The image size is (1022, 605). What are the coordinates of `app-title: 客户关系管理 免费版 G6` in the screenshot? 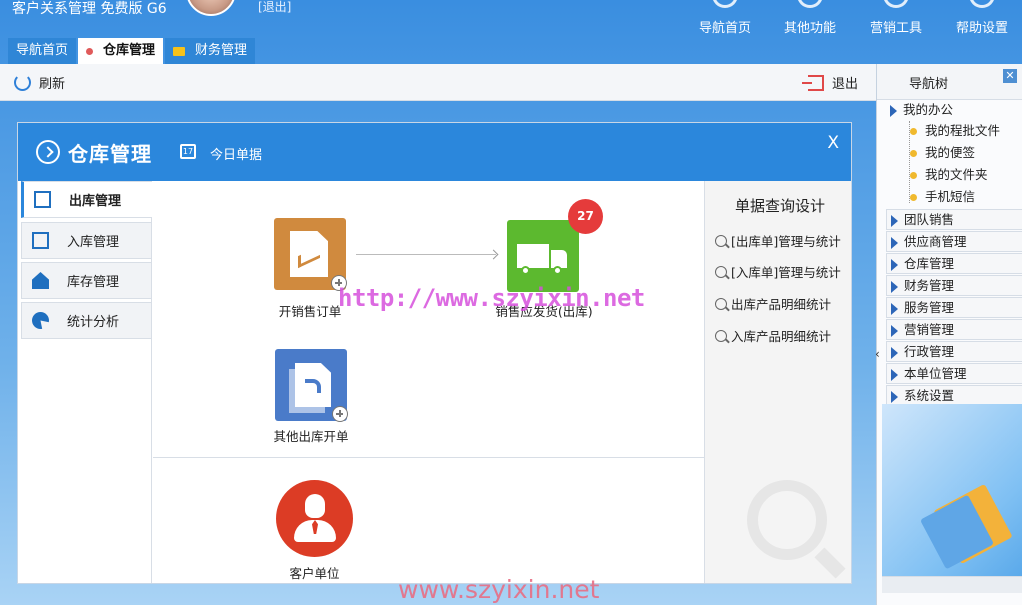 It's located at (89, 9).